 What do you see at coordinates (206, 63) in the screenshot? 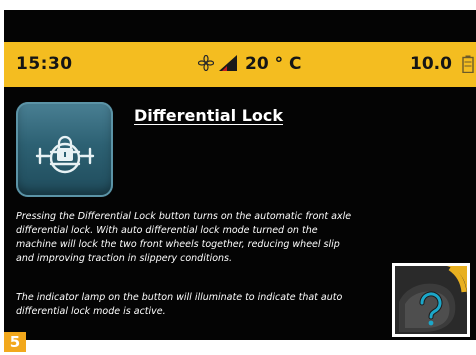
I see `fan-icon` at bounding box center [206, 63].